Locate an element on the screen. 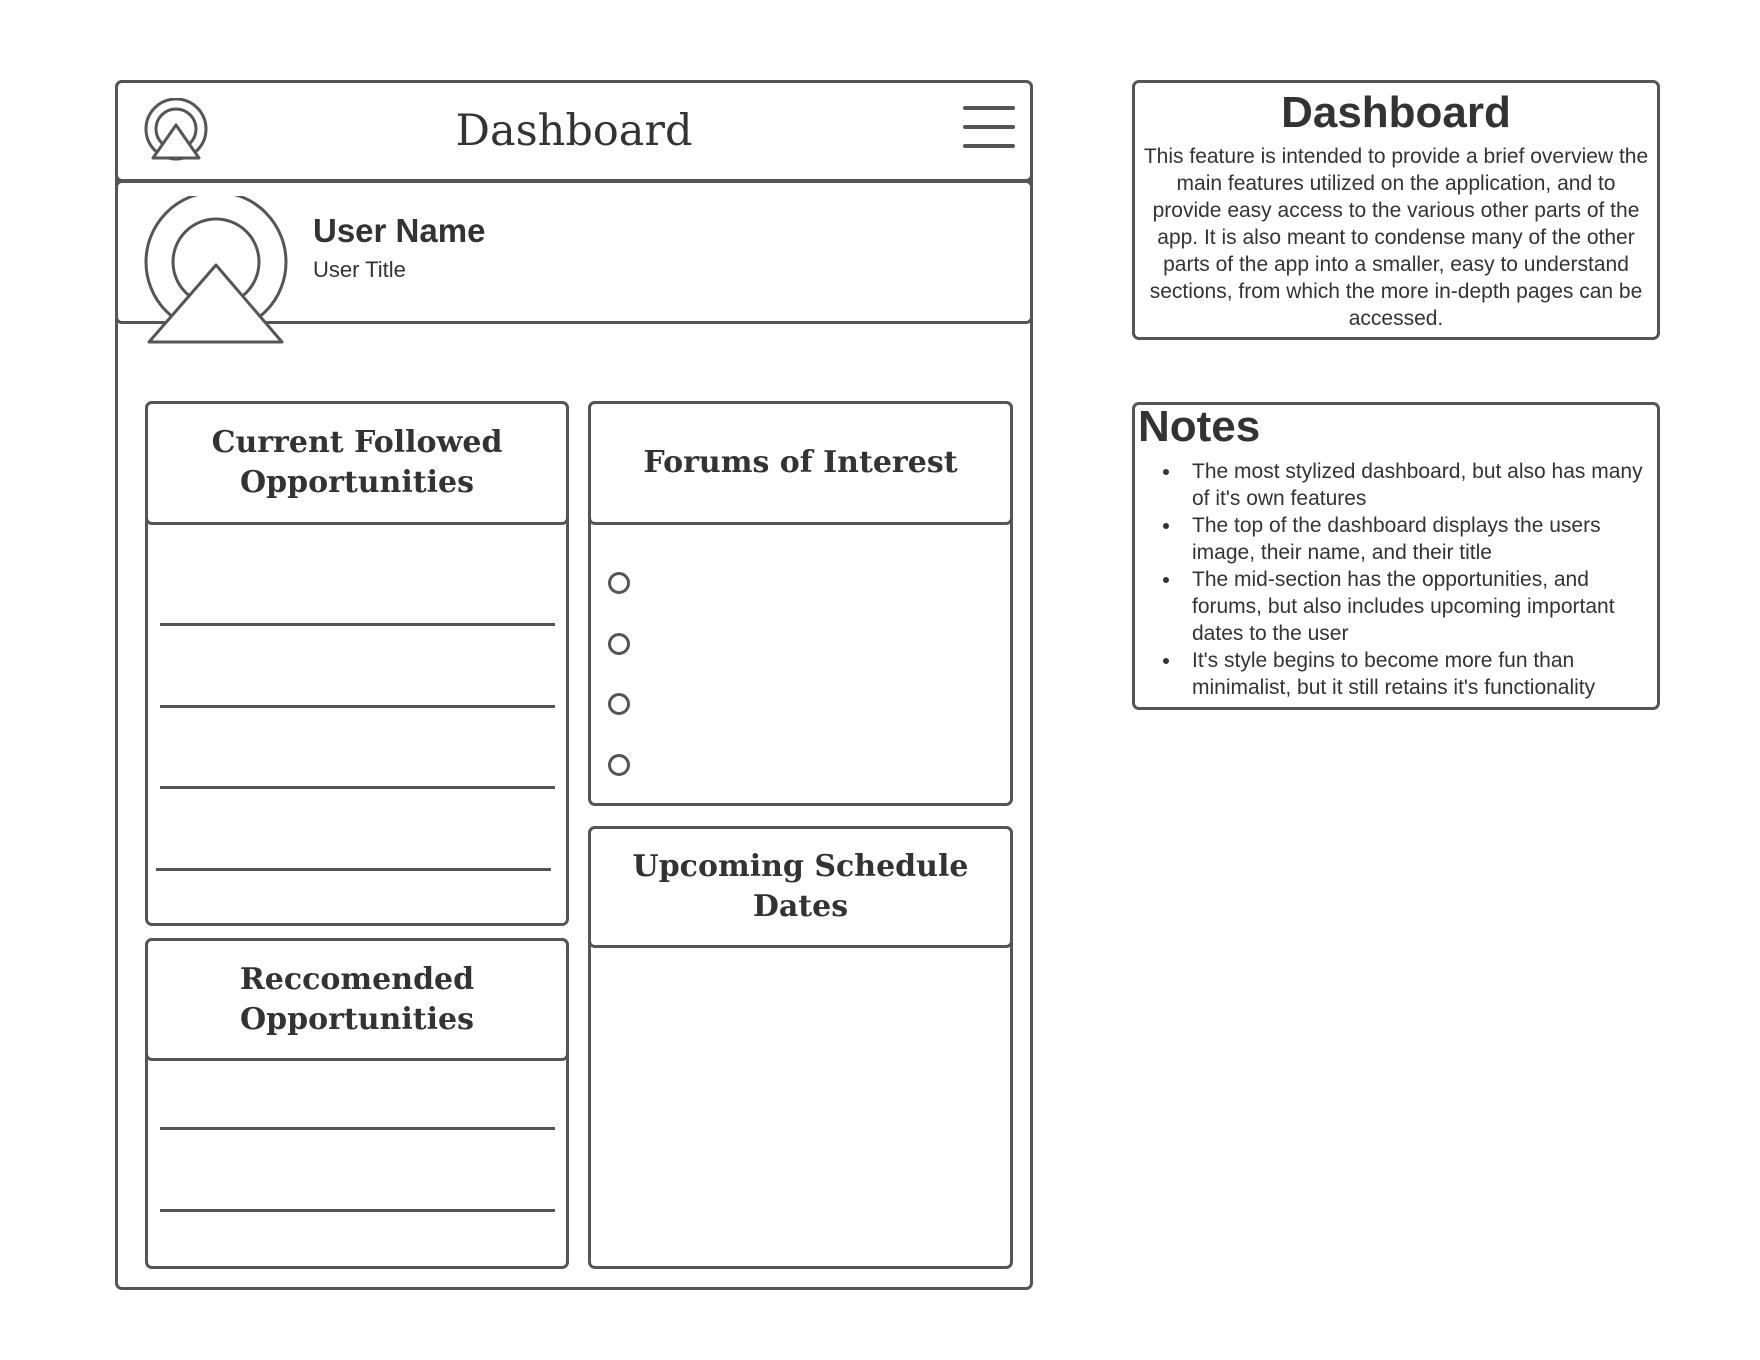  forums-of-interest-header: Forums of Interest is located at coordinates (800, 463).